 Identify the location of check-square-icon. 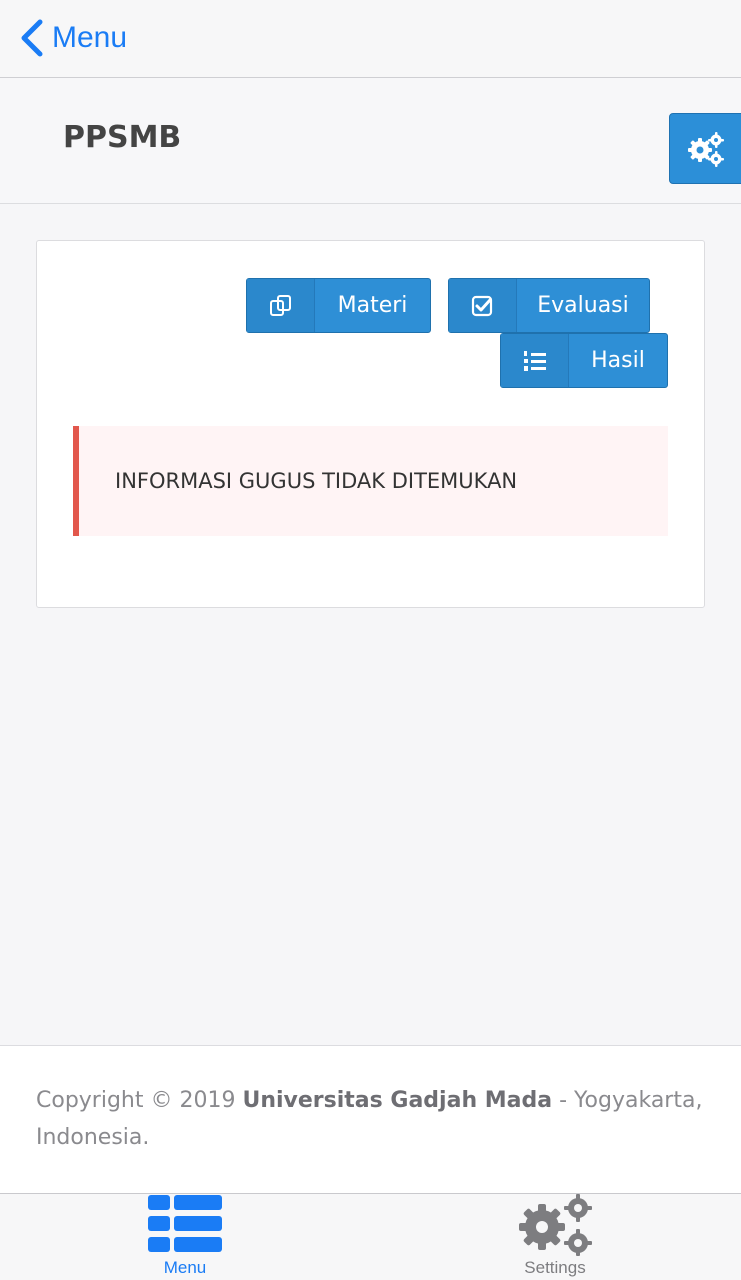
(481, 305).